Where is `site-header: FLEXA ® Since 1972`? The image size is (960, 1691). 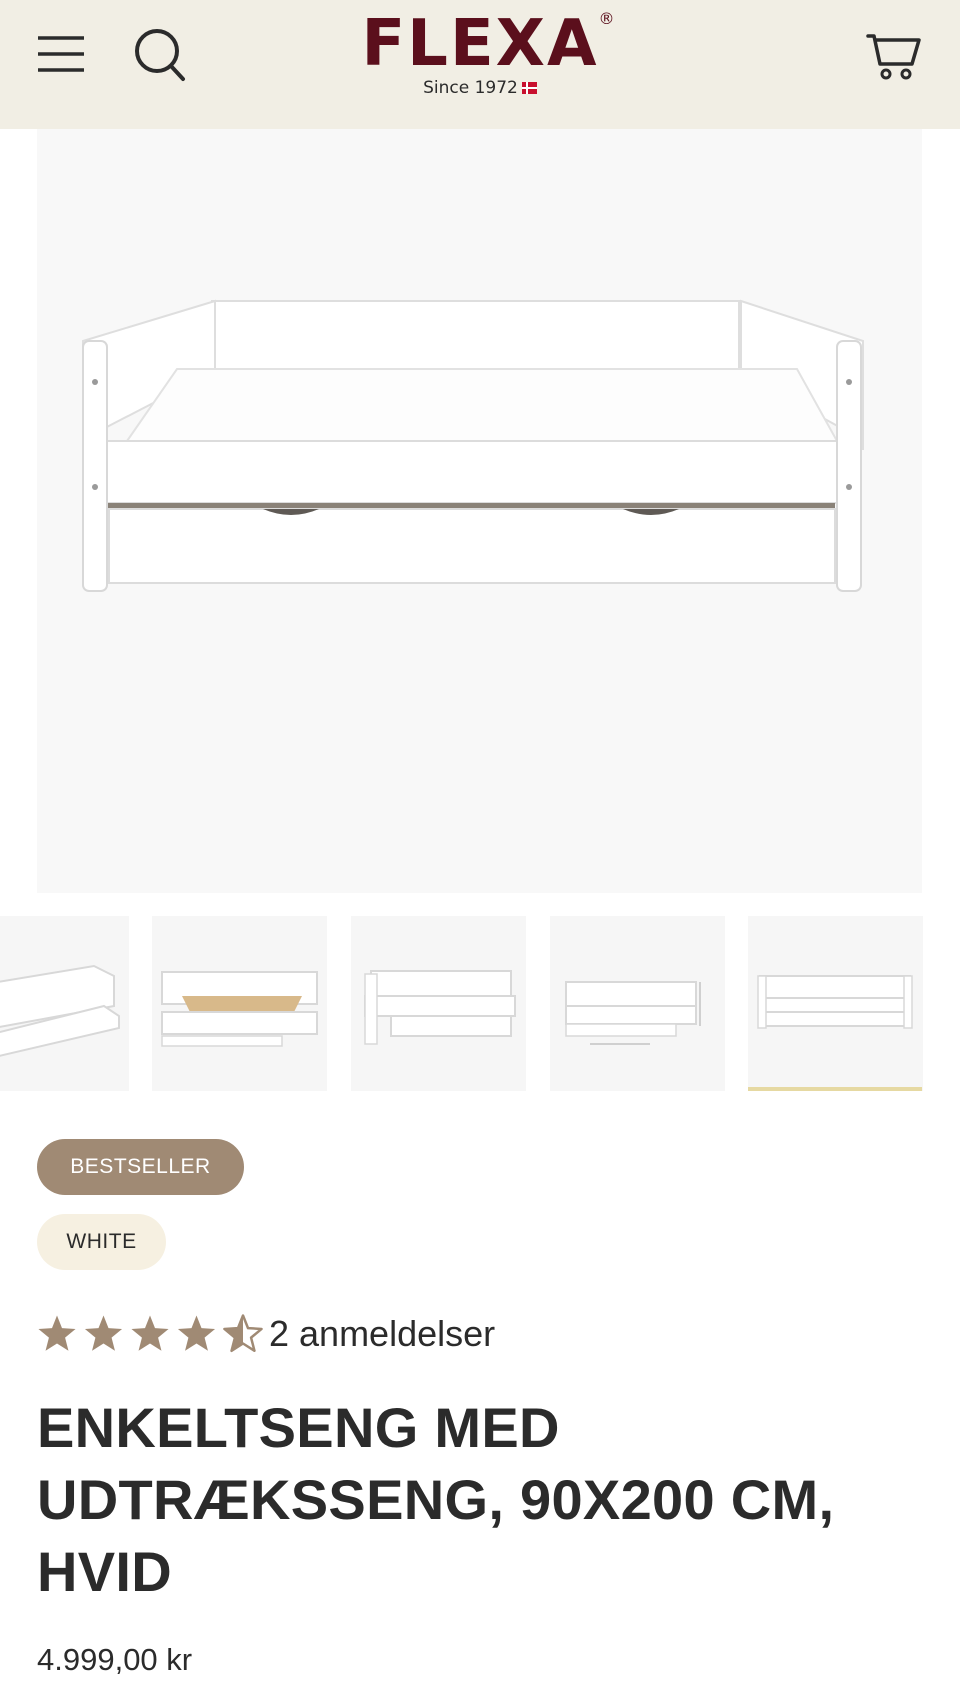
site-header: FLEXA ® Since 1972 is located at coordinates (480, 64).